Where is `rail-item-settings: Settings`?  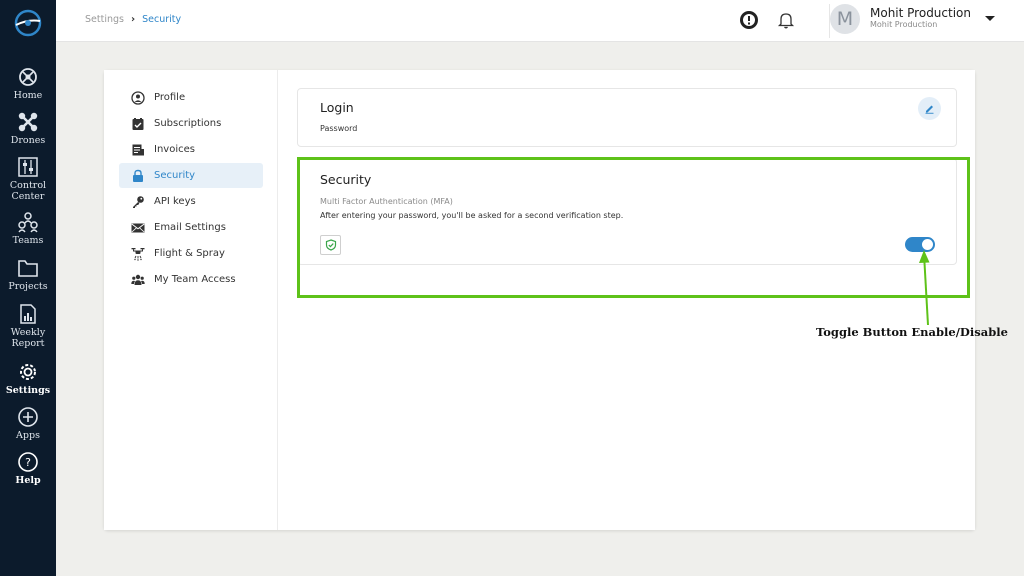
rail-item-settings: Settings is located at coordinates (28, 378).